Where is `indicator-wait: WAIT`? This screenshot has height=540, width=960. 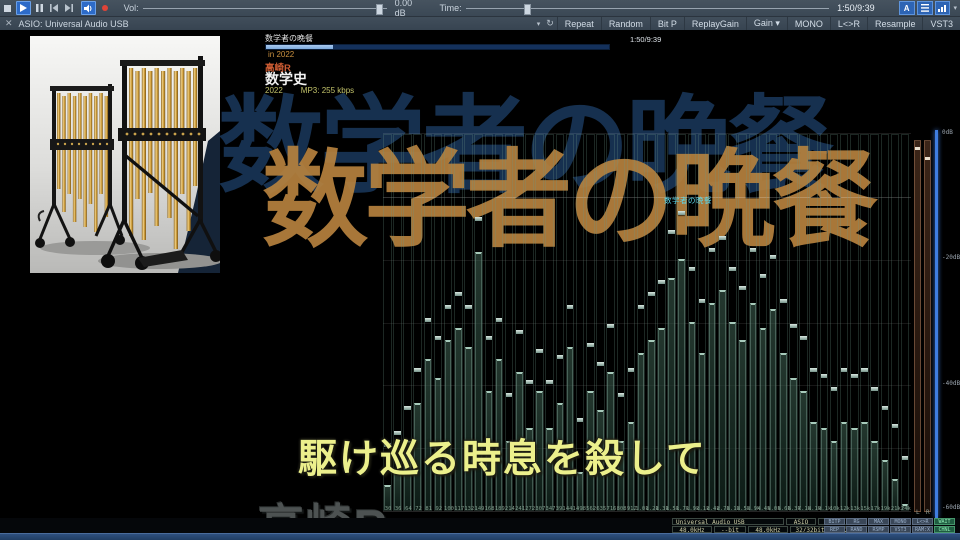
indicator-wait: WAIT is located at coordinates (944, 521).